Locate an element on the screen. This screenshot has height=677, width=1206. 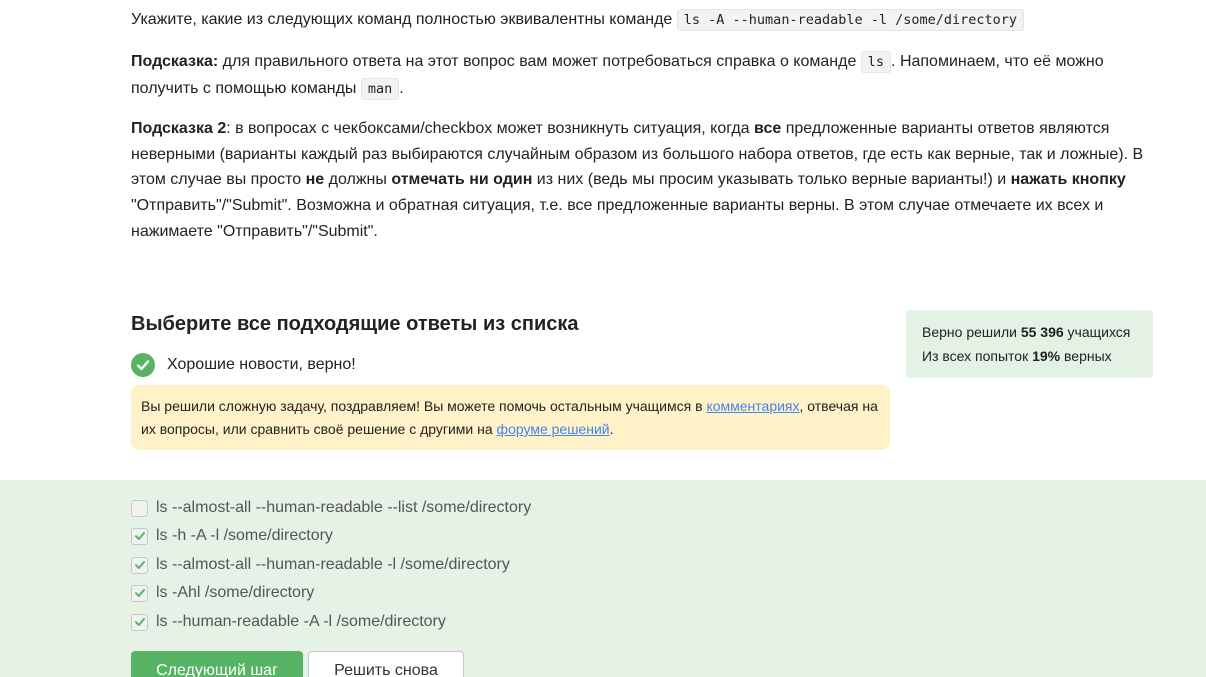
hint-2-bold: отмечать ни один is located at coordinates (462, 180).